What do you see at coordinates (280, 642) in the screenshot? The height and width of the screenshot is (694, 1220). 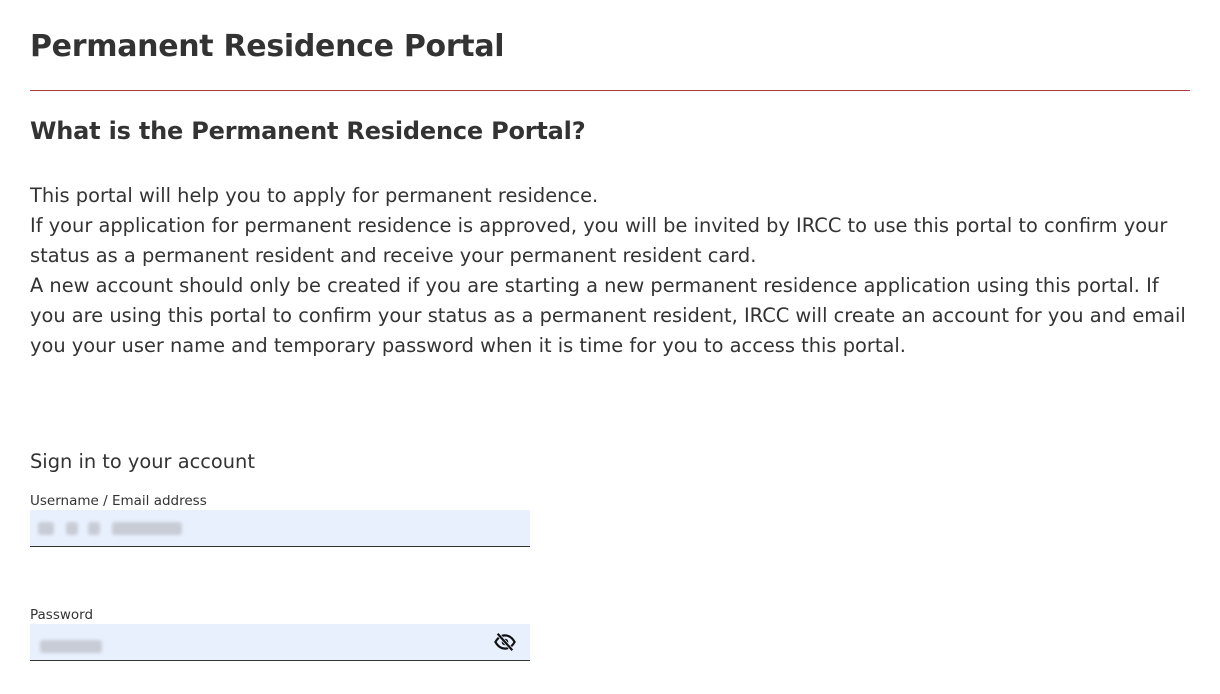 I see `password-field` at bounding box center [280, 642].